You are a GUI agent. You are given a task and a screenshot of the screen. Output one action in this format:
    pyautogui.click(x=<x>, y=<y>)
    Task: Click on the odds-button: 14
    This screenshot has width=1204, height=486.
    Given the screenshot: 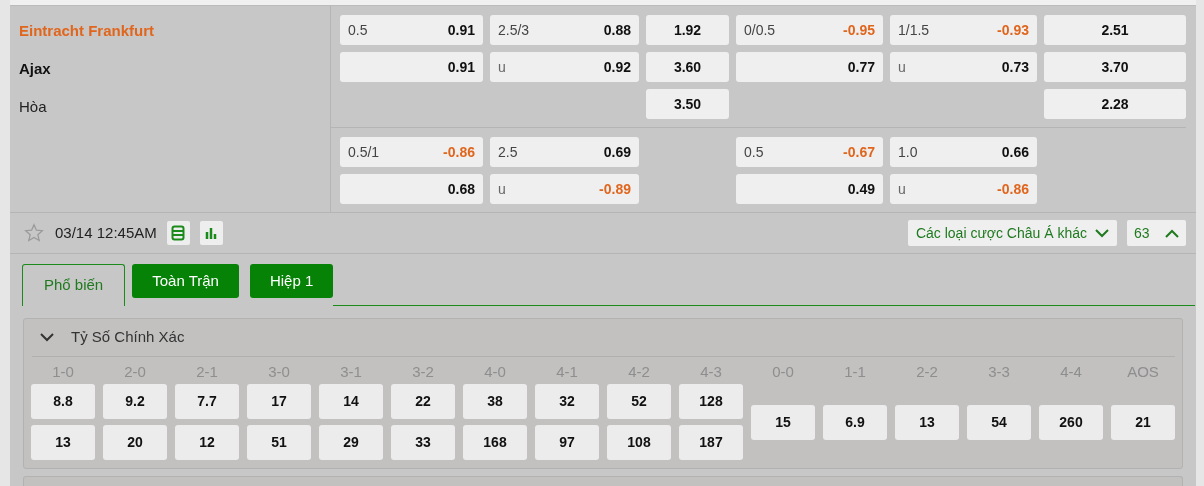 What is the action you would take?
    pyautogui.click(x=351, y=401)
    